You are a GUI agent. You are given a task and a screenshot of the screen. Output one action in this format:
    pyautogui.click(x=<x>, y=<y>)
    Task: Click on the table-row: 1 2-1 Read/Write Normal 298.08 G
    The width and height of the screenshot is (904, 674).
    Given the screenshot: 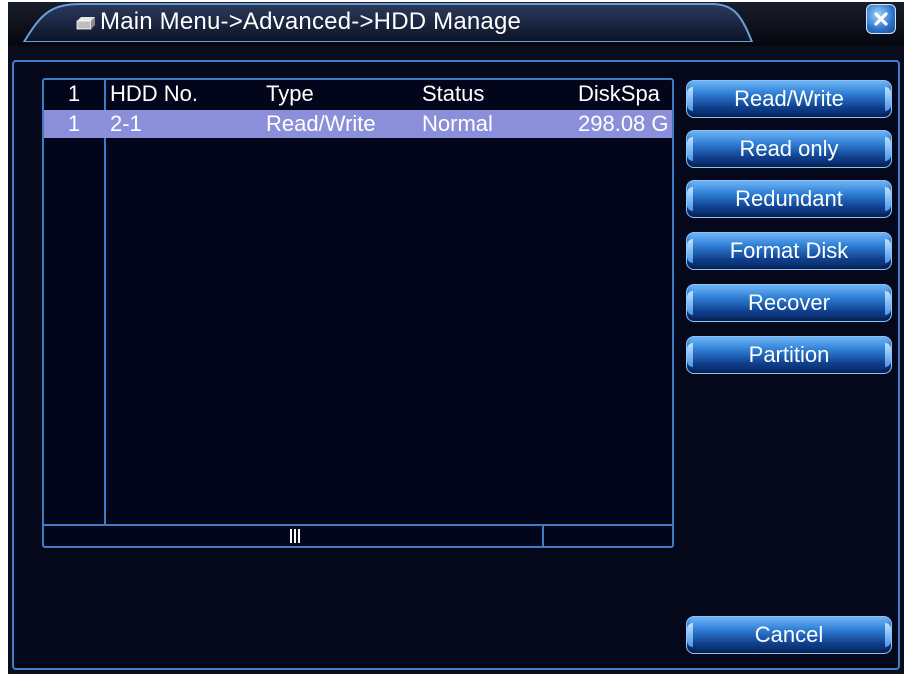 What is the action you would take?
    pyautogui.click(x=358, y=124)
    